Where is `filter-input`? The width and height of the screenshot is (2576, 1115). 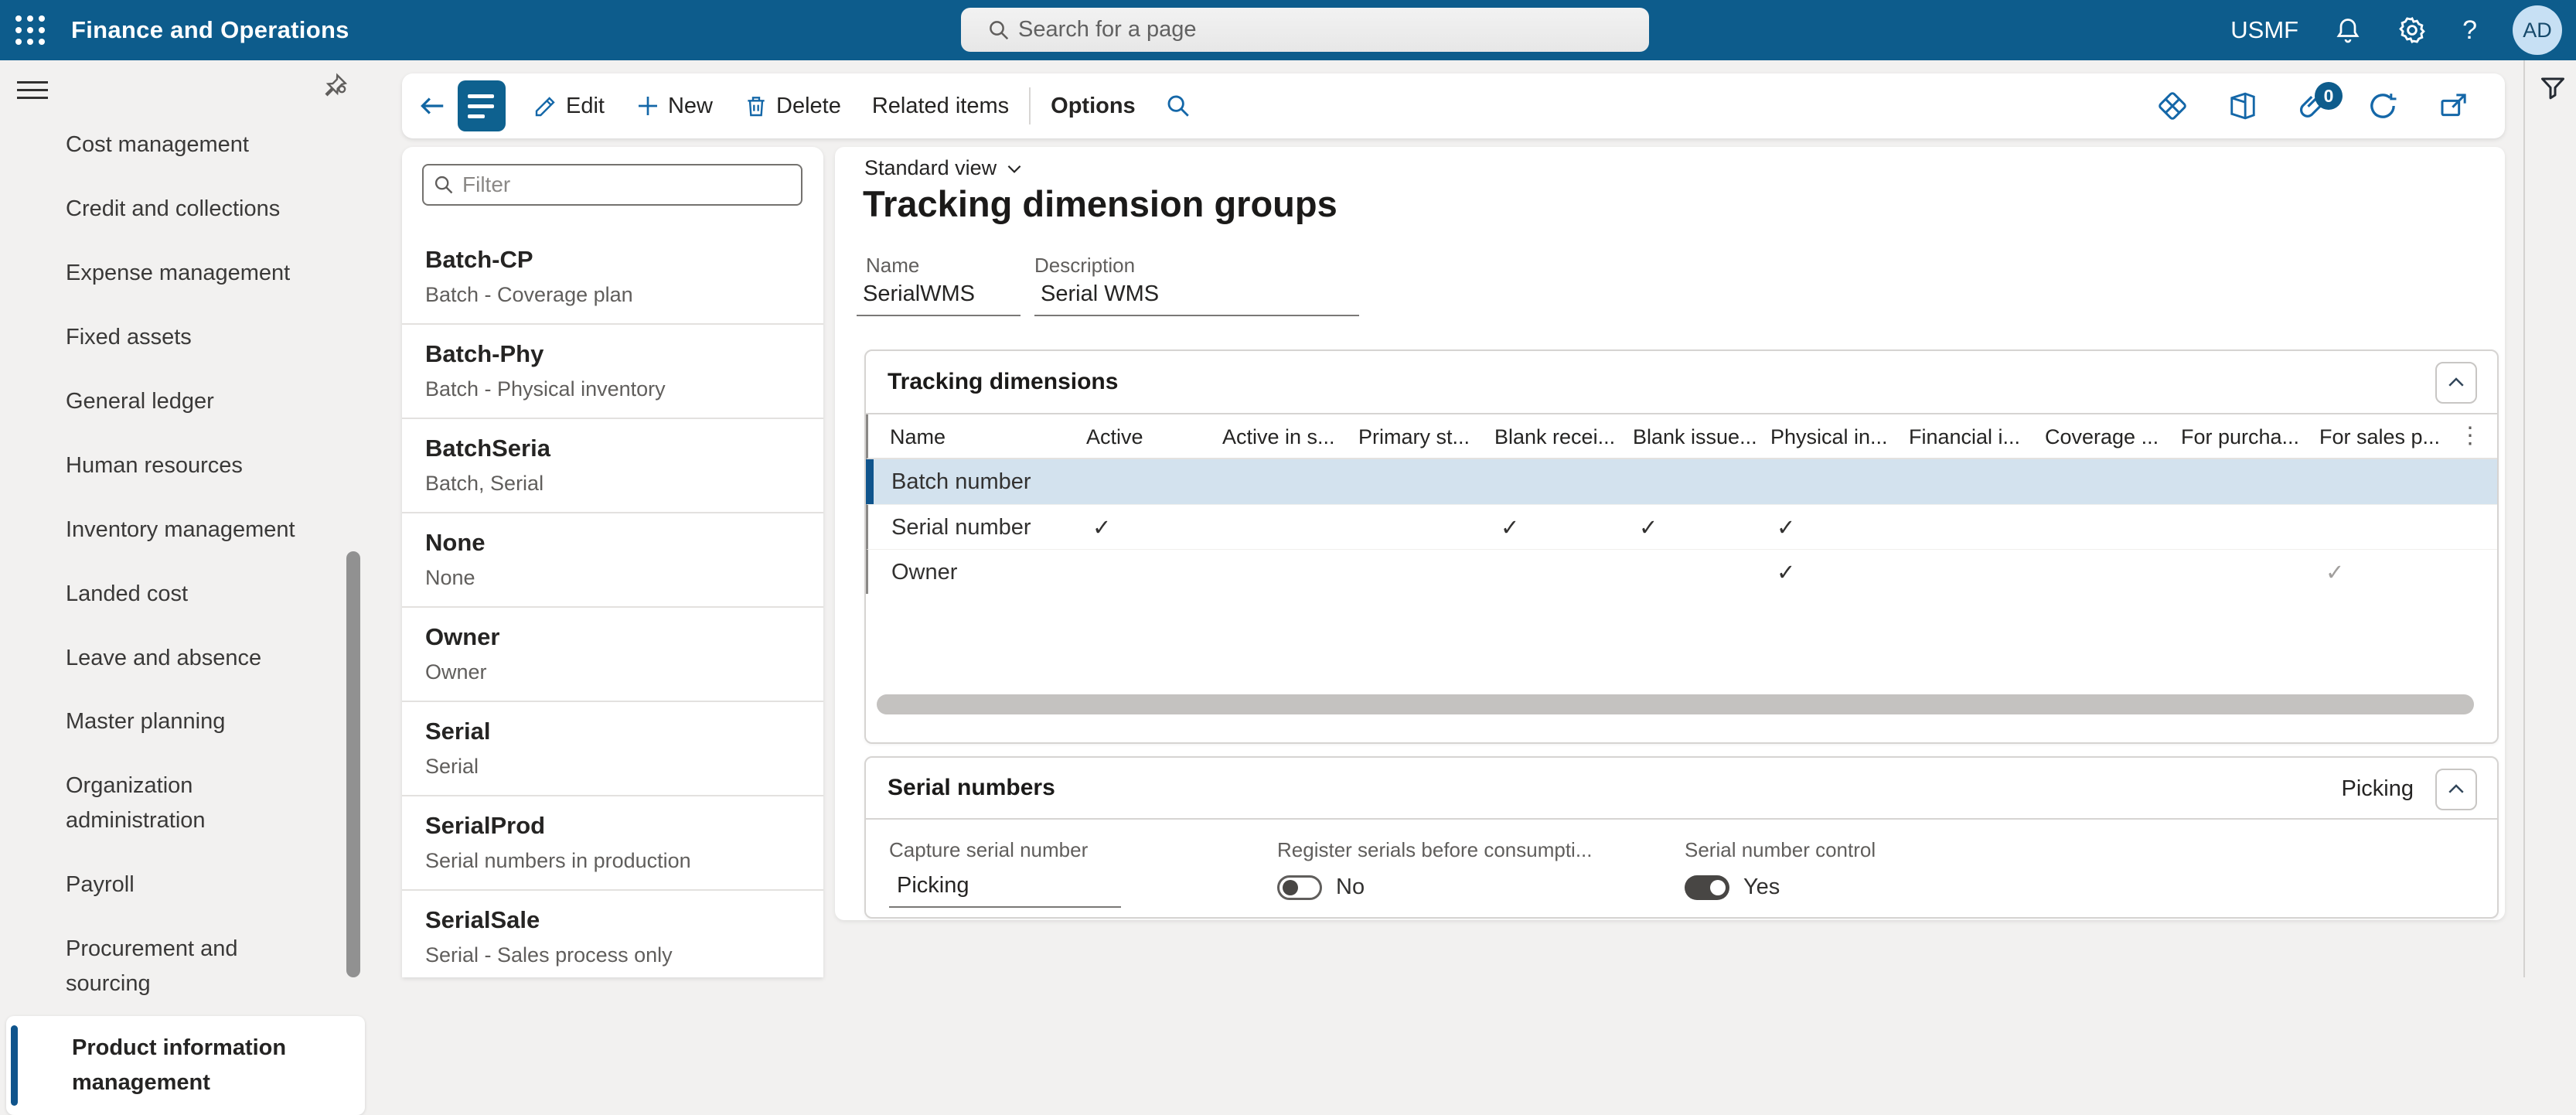 filter-input is located at coordinates (617, 184).